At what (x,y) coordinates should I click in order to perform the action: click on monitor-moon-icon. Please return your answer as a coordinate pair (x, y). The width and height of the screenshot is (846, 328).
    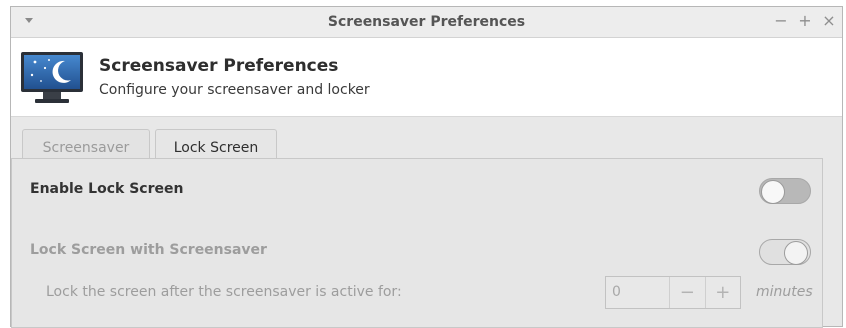
    Looking at the image, I should click on (54, 81).